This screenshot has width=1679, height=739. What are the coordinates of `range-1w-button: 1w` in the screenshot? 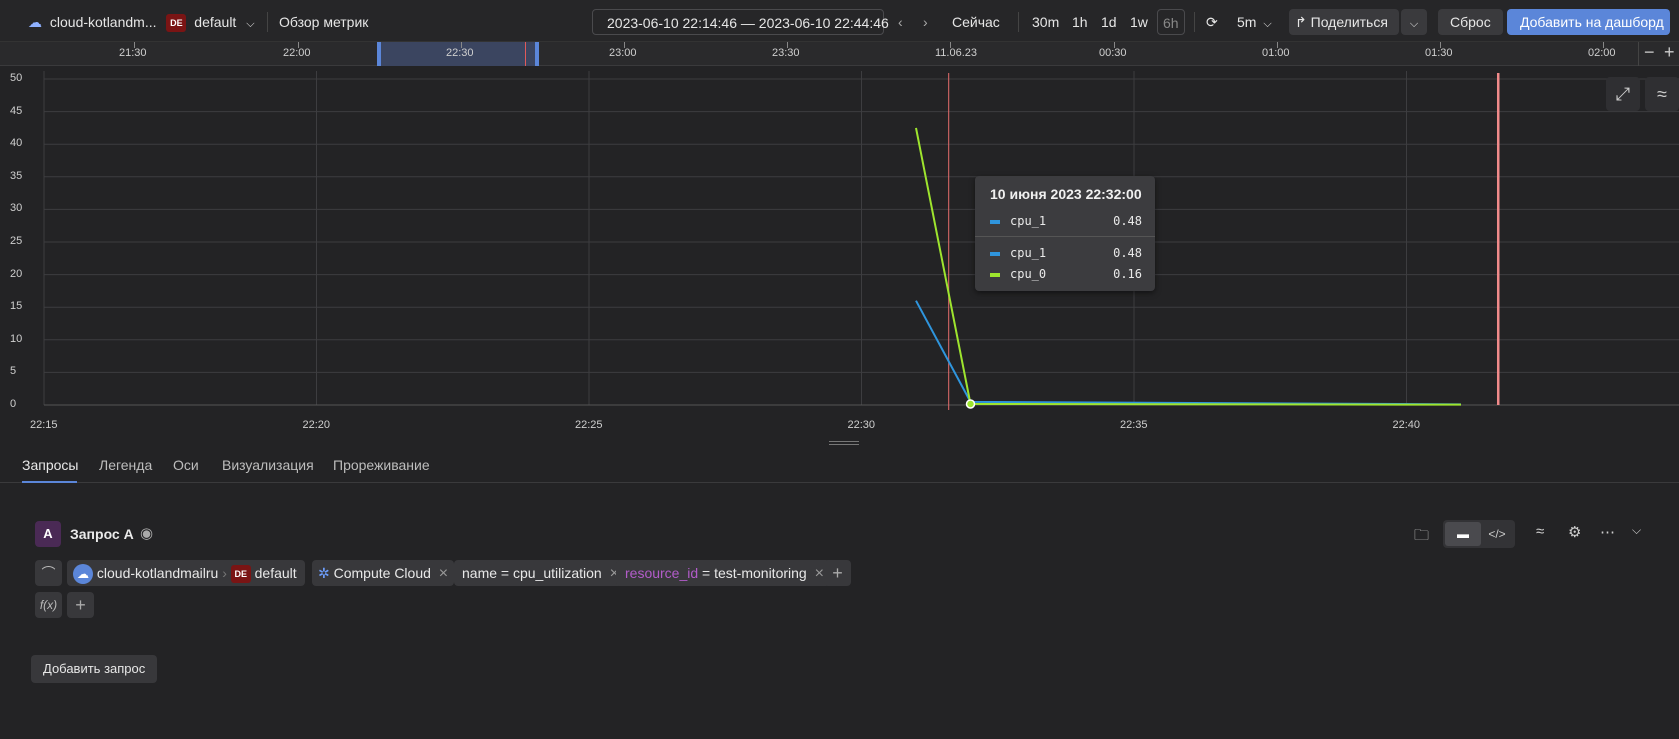 It's located at (1139, 22).